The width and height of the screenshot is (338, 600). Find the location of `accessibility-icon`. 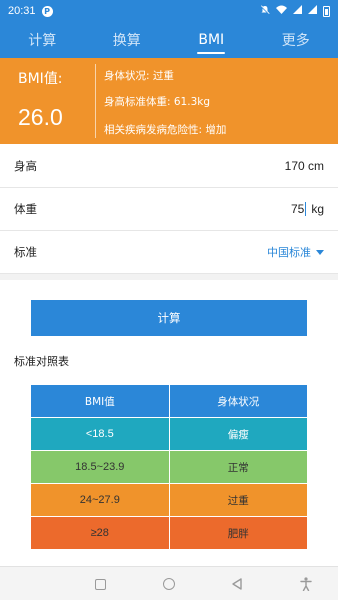

accessibility-icon is located at coordinates (306, 584).